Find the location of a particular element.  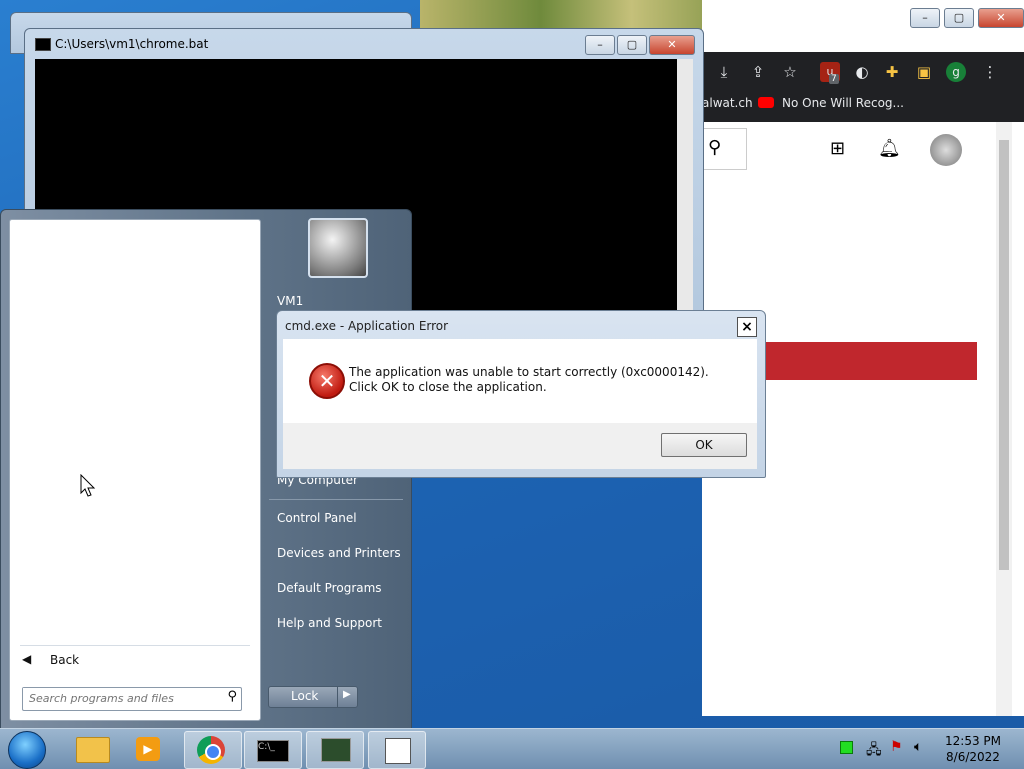

youtube-account-avatar is located at coordinates (946, 150).